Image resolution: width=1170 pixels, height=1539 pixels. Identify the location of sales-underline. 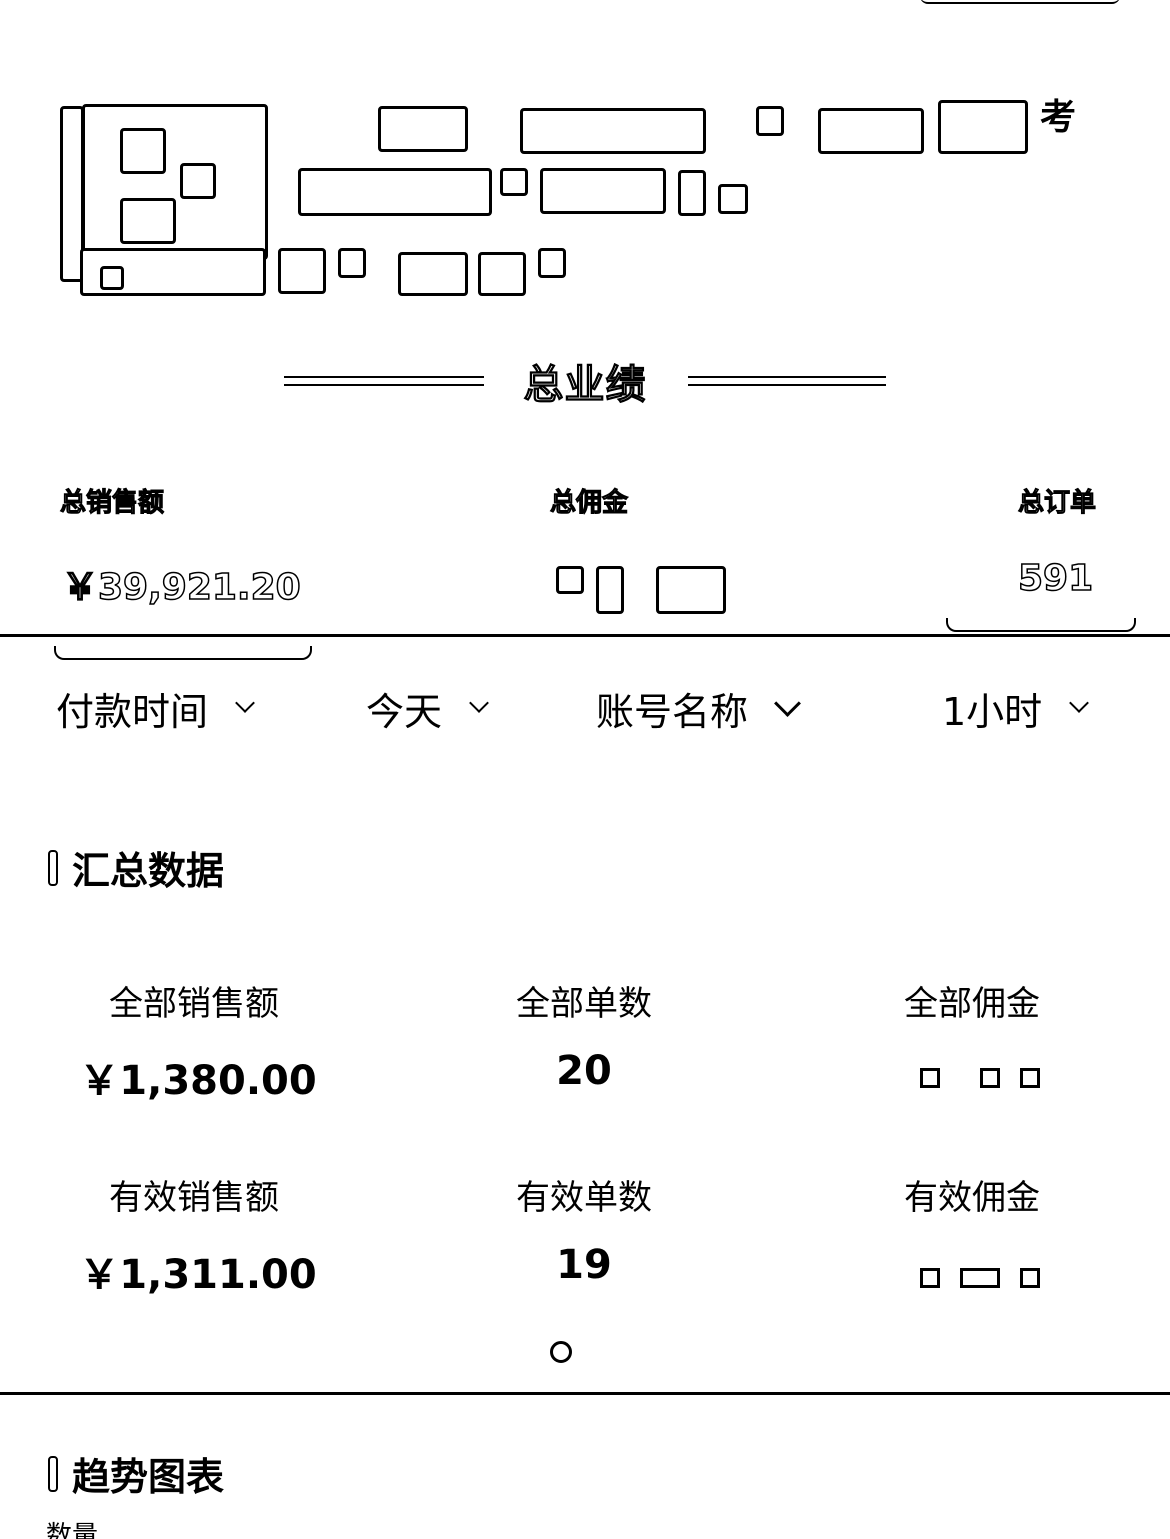
(183, 653).